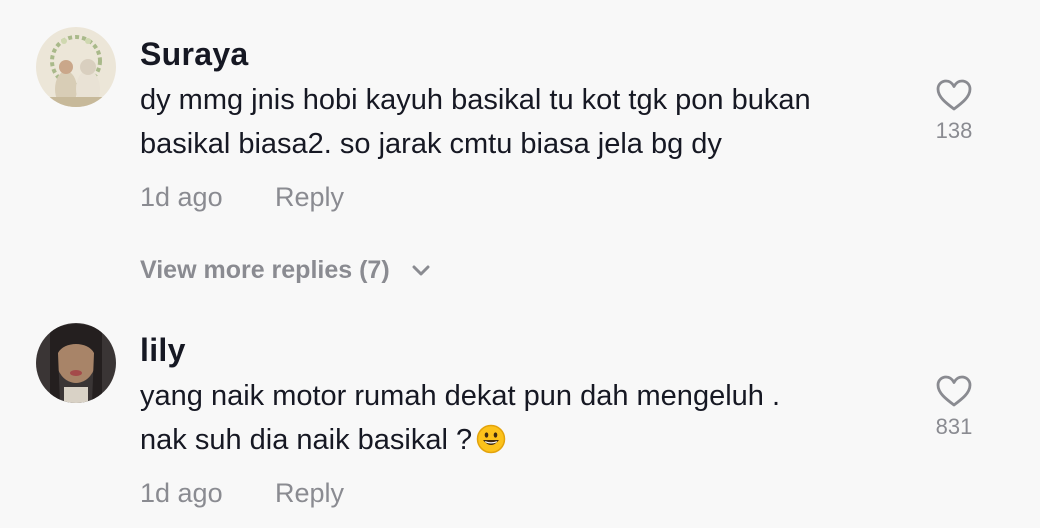  I want to click on like-button: 138, so click(954, 111).